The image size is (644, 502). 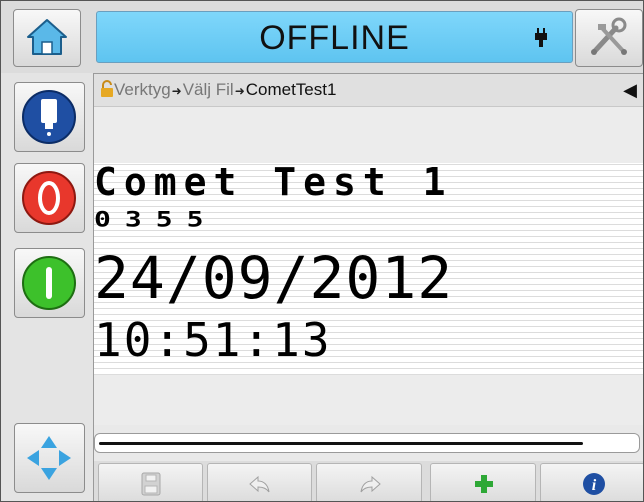 I want to click on print-line-title: Comet Test 1, so click(x=273, y=182).